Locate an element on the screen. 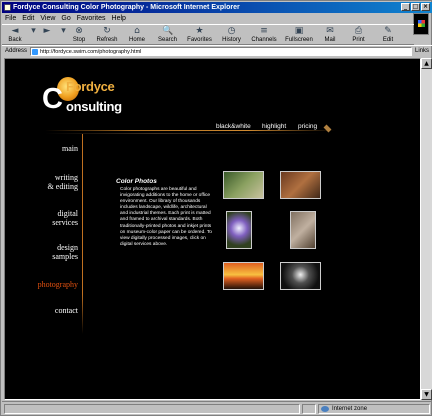 The image size is (432, 416). toolbar-label: Refresh is located at coordinates (107, 40).